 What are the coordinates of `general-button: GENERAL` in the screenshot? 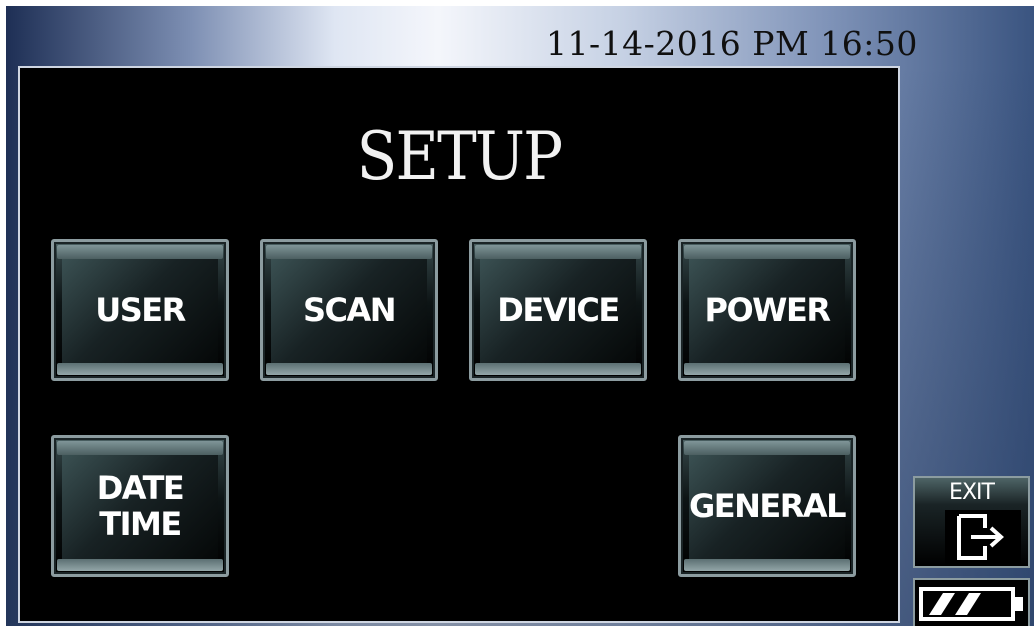 It's located at (767, 506).